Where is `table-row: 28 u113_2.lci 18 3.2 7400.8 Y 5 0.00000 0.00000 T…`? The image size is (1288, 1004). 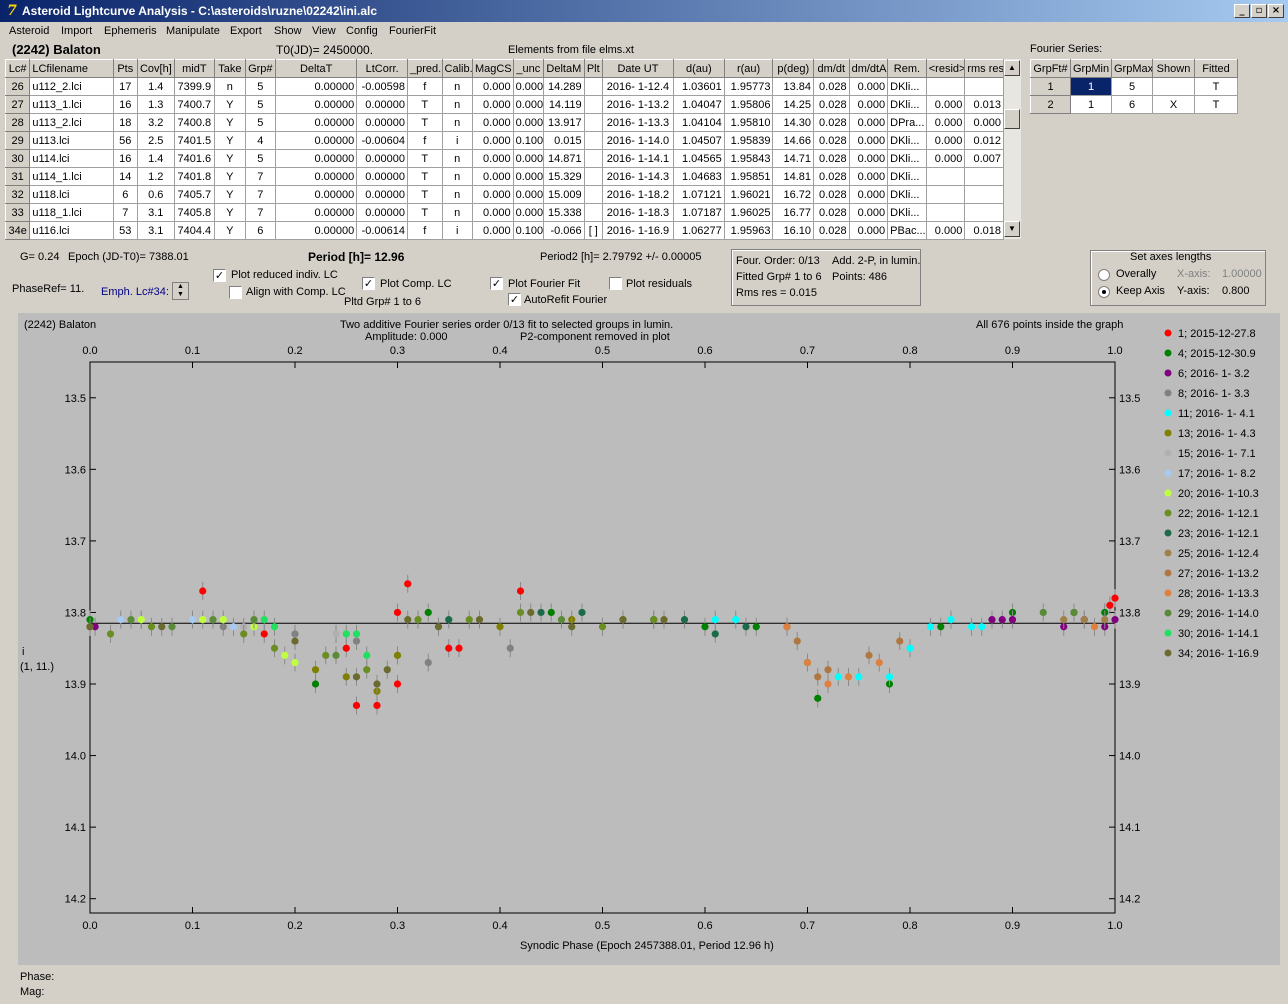 table-row: 28 u113_2.lci 18 3.2 7400.8 Y 5 0.00000 0.00000 T… is located at coordinates (504, 122).